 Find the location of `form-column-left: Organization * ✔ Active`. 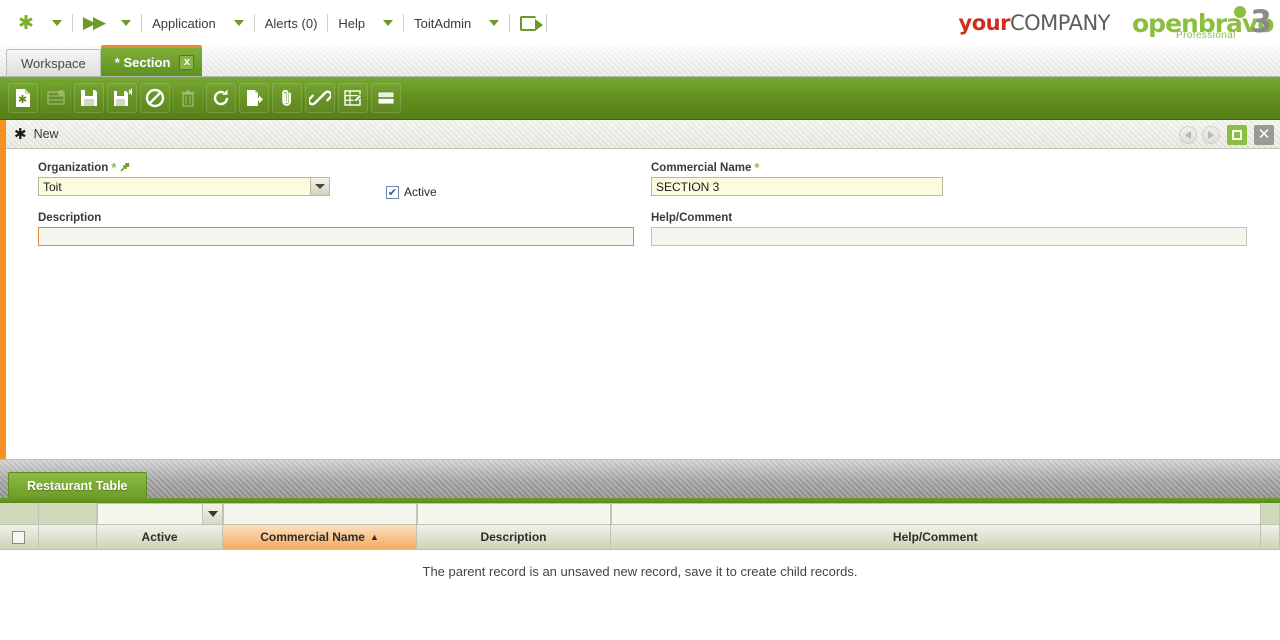

form-column-left: Organization * ✔ Active is located at coordinates (340, 208).